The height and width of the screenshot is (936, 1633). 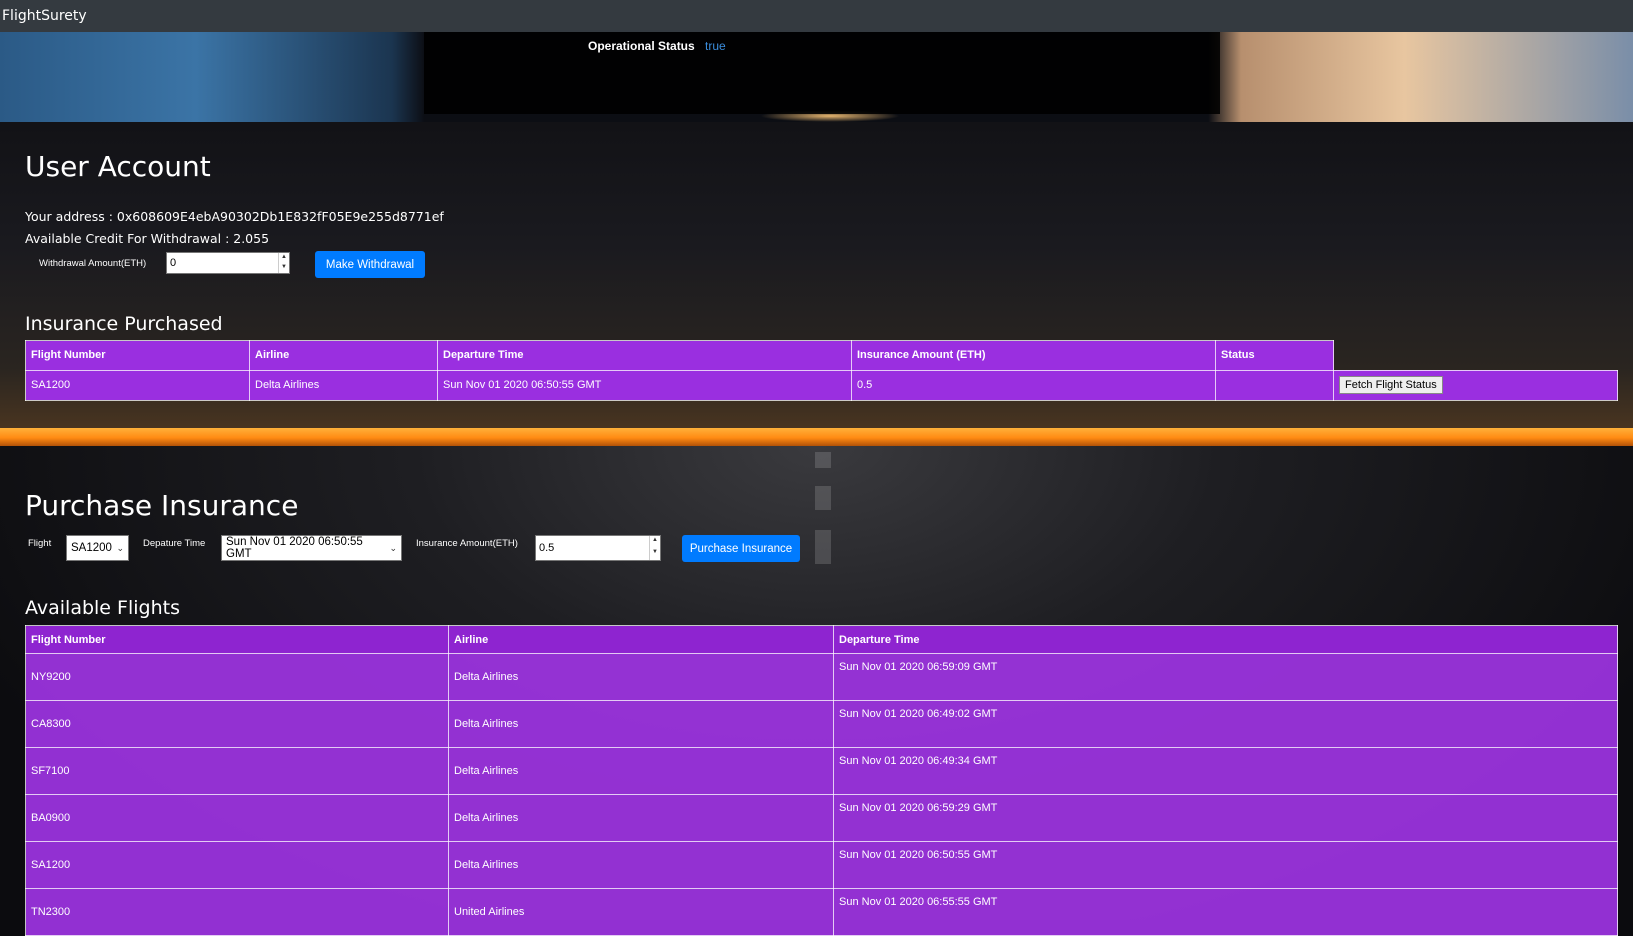 What do you see at coordinates (43, 16) in the screenshot?
I see `app-brand: FlightSurety` at bounding box center [43, 16].